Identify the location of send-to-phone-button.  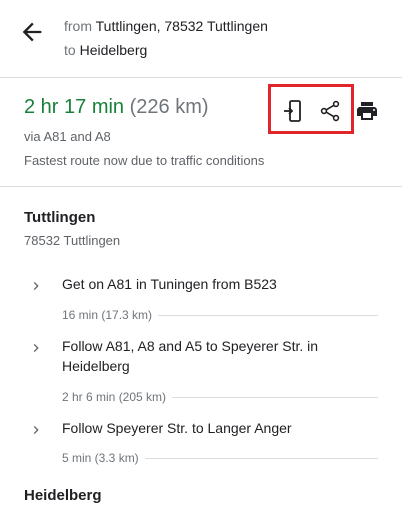
(293, 111).